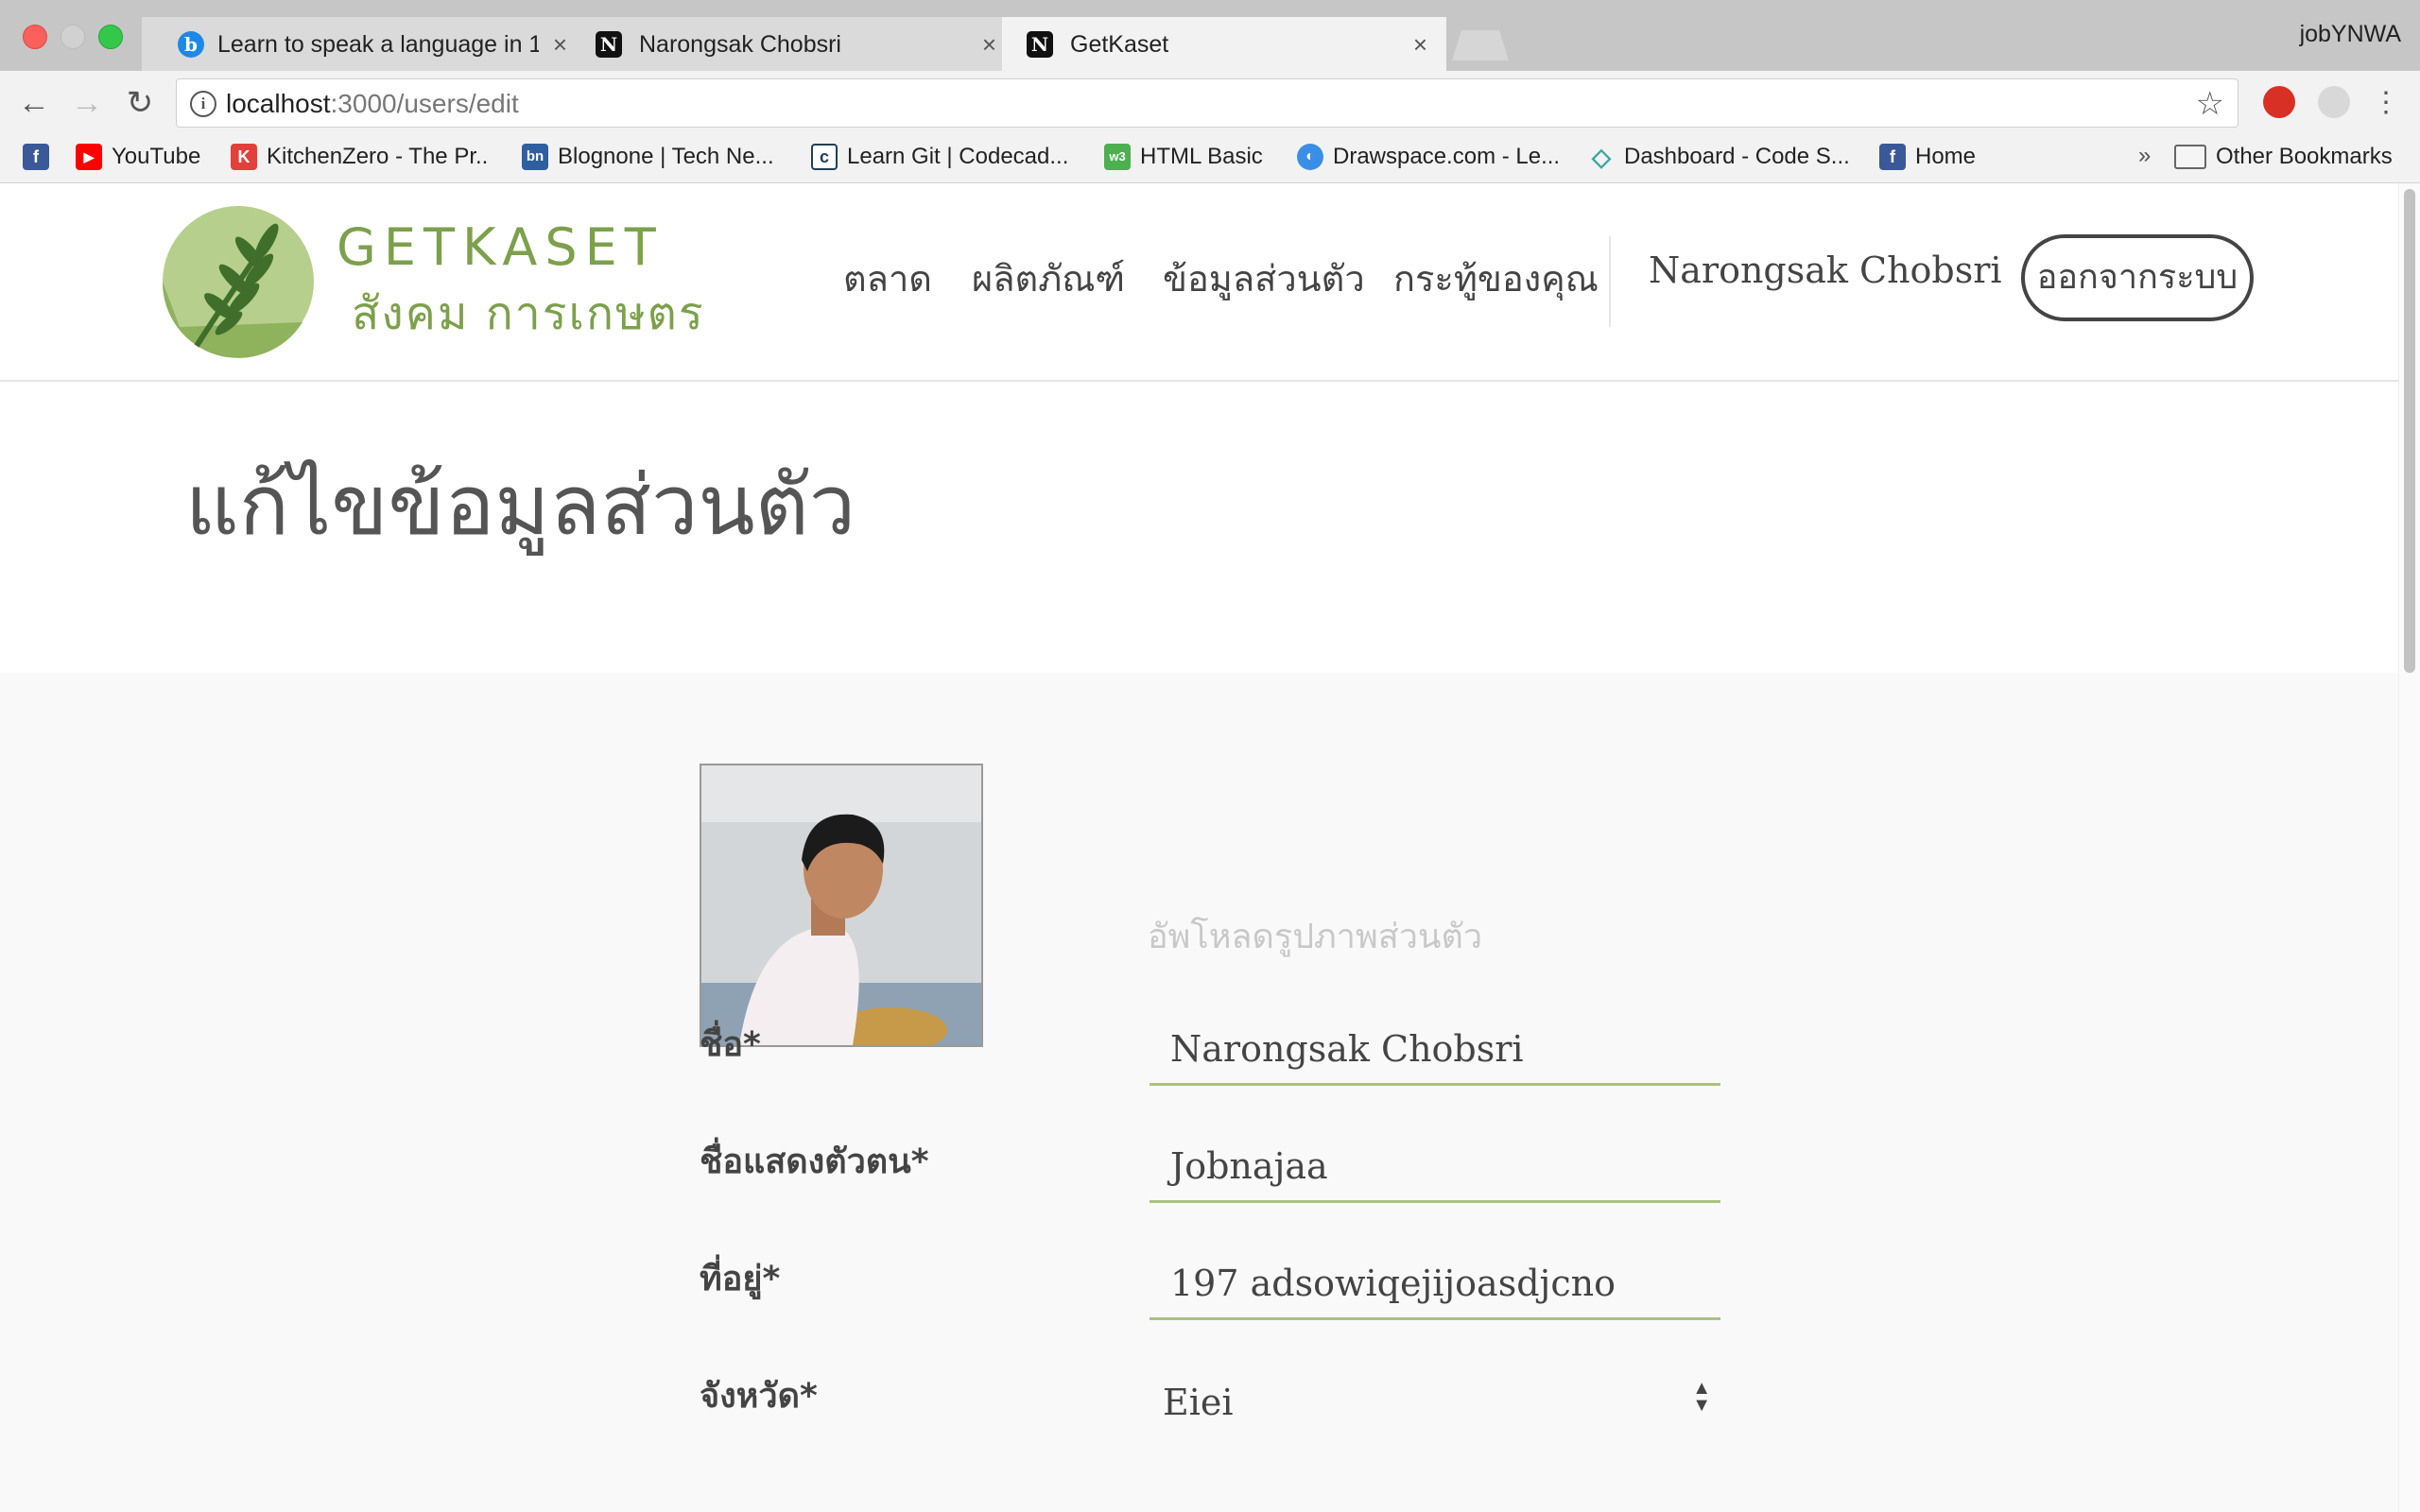 Image resolution: width=2420 pixels, height=1512 pixels. I want to click on bookmark-item: f Home, so click(1928, 157).